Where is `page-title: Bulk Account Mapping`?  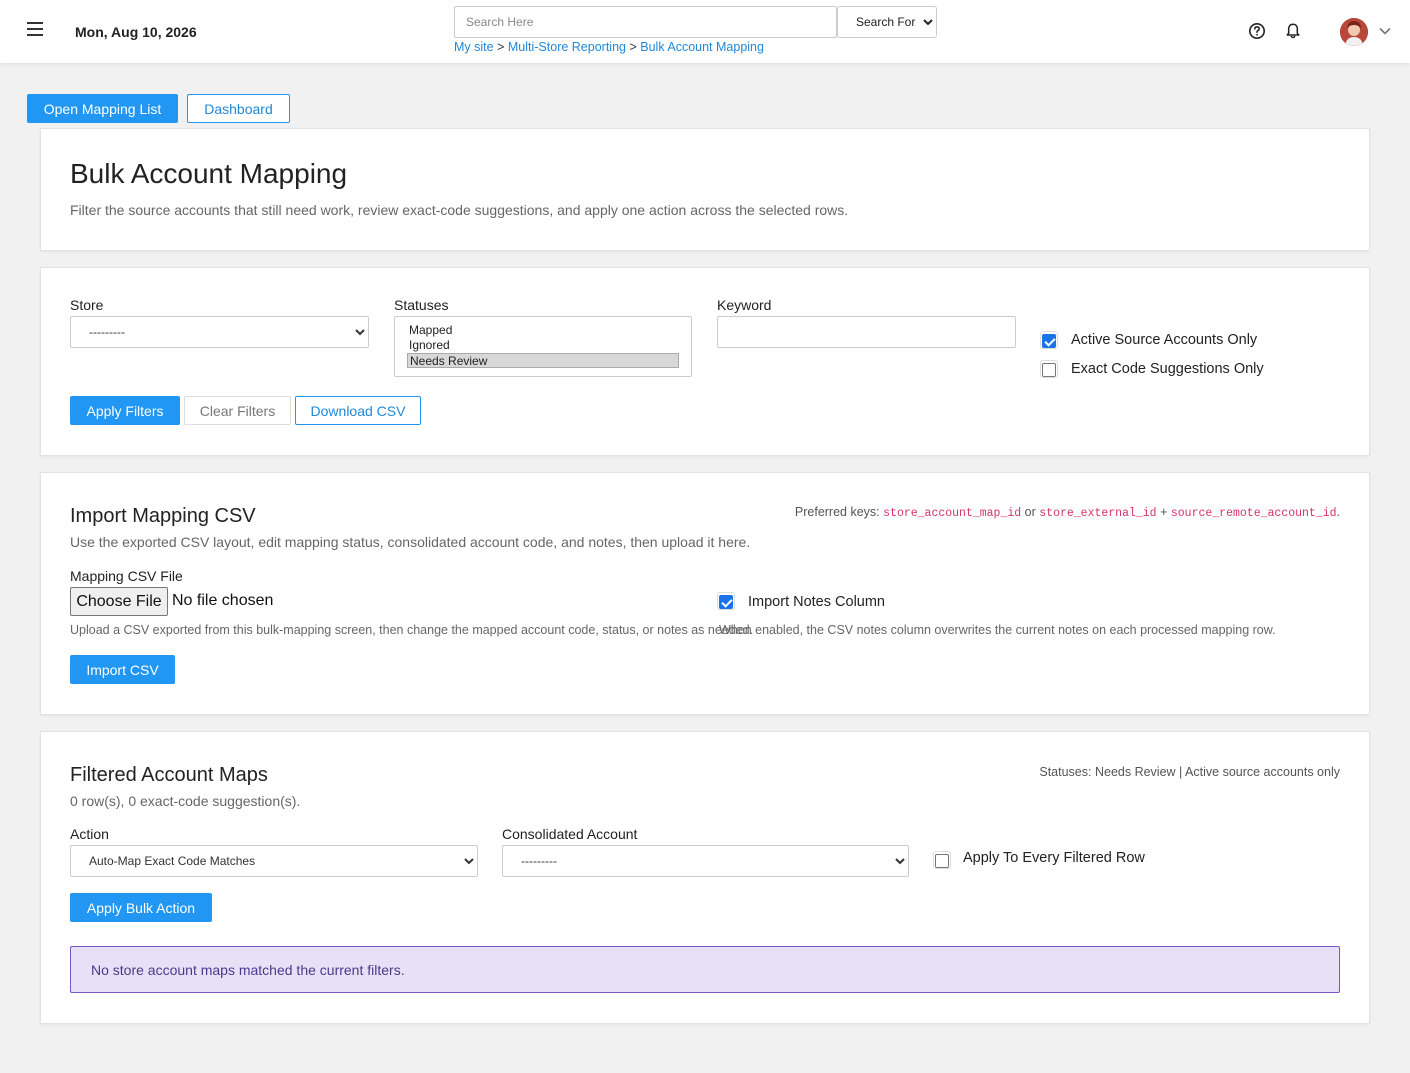 page-title: Bulk Account Mapping is located at coordinates (209, 173).